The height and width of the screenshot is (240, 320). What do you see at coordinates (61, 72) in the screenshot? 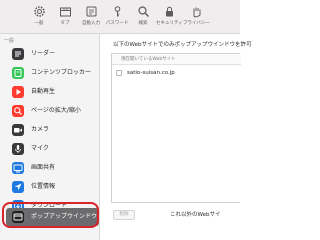
I see `sidebar-item-label: コンテンツブロッカー` at bounding box center [61, 72].